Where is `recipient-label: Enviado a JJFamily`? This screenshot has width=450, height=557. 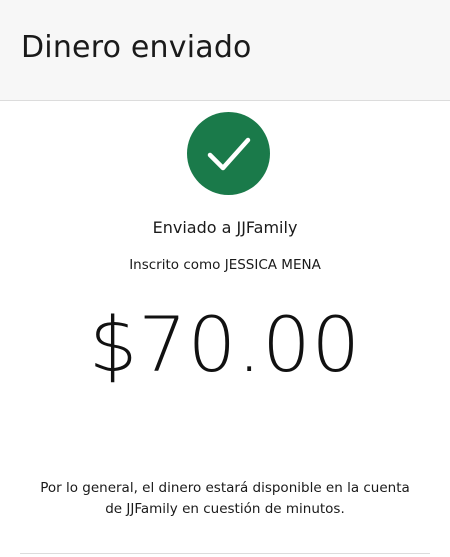 recipient-label: Enviado a JJFamily is located at coordinates (225, 227).